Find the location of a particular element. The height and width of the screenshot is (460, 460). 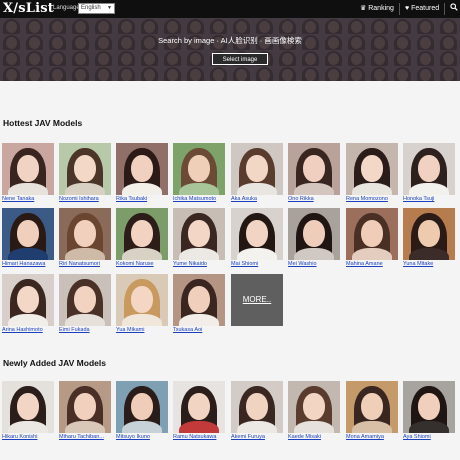

model-card: Yua Mikami is located at coordinates (142, 306).